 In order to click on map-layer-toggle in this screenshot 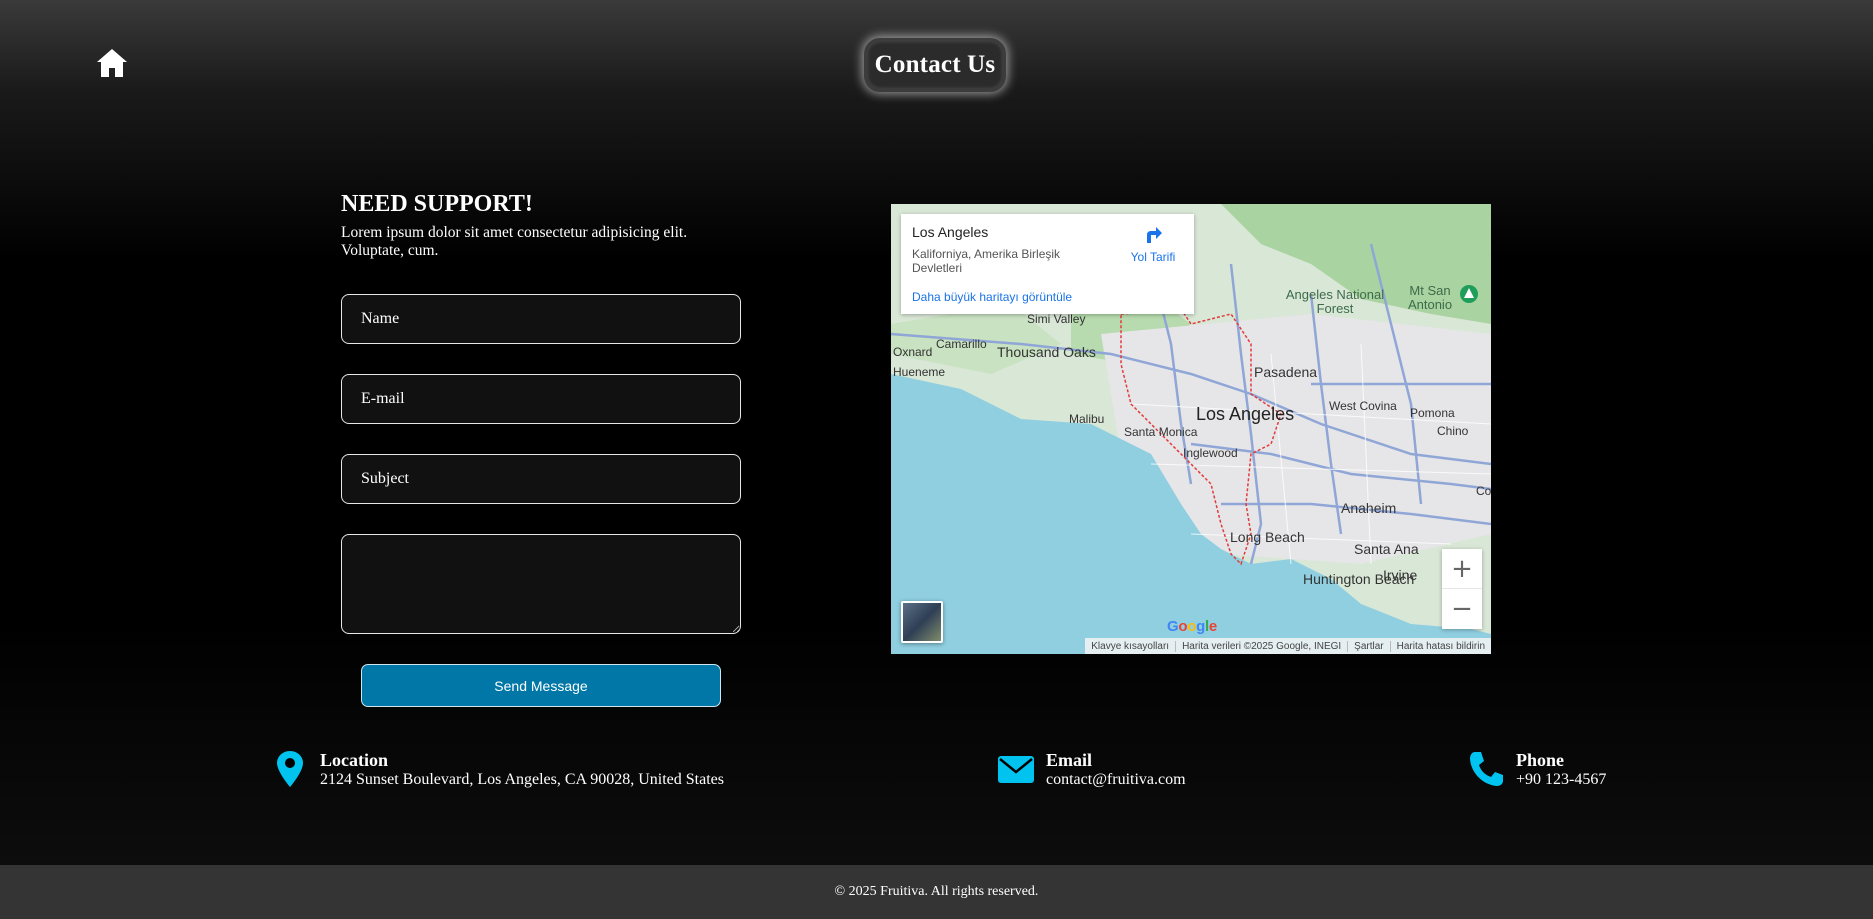, I will do `click(922, 622)`.